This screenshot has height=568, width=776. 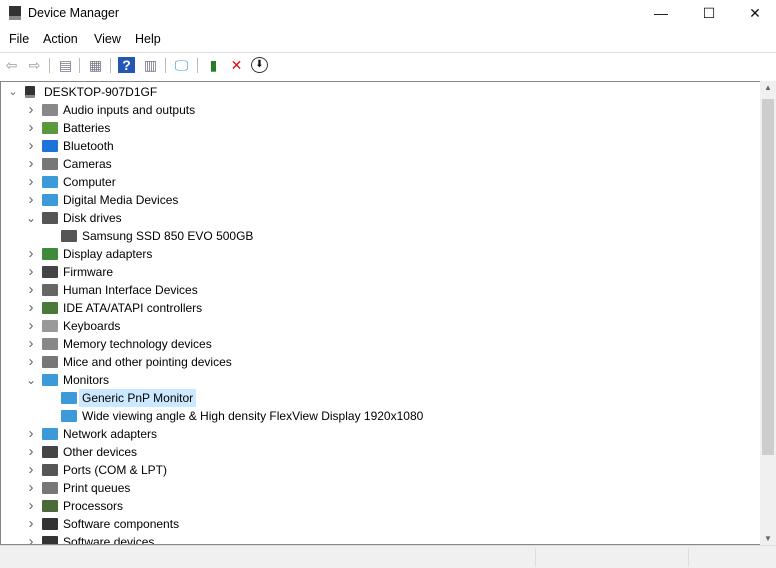 I want to click on scan-hardware-button: 🖵, so click(x=181, y=65).